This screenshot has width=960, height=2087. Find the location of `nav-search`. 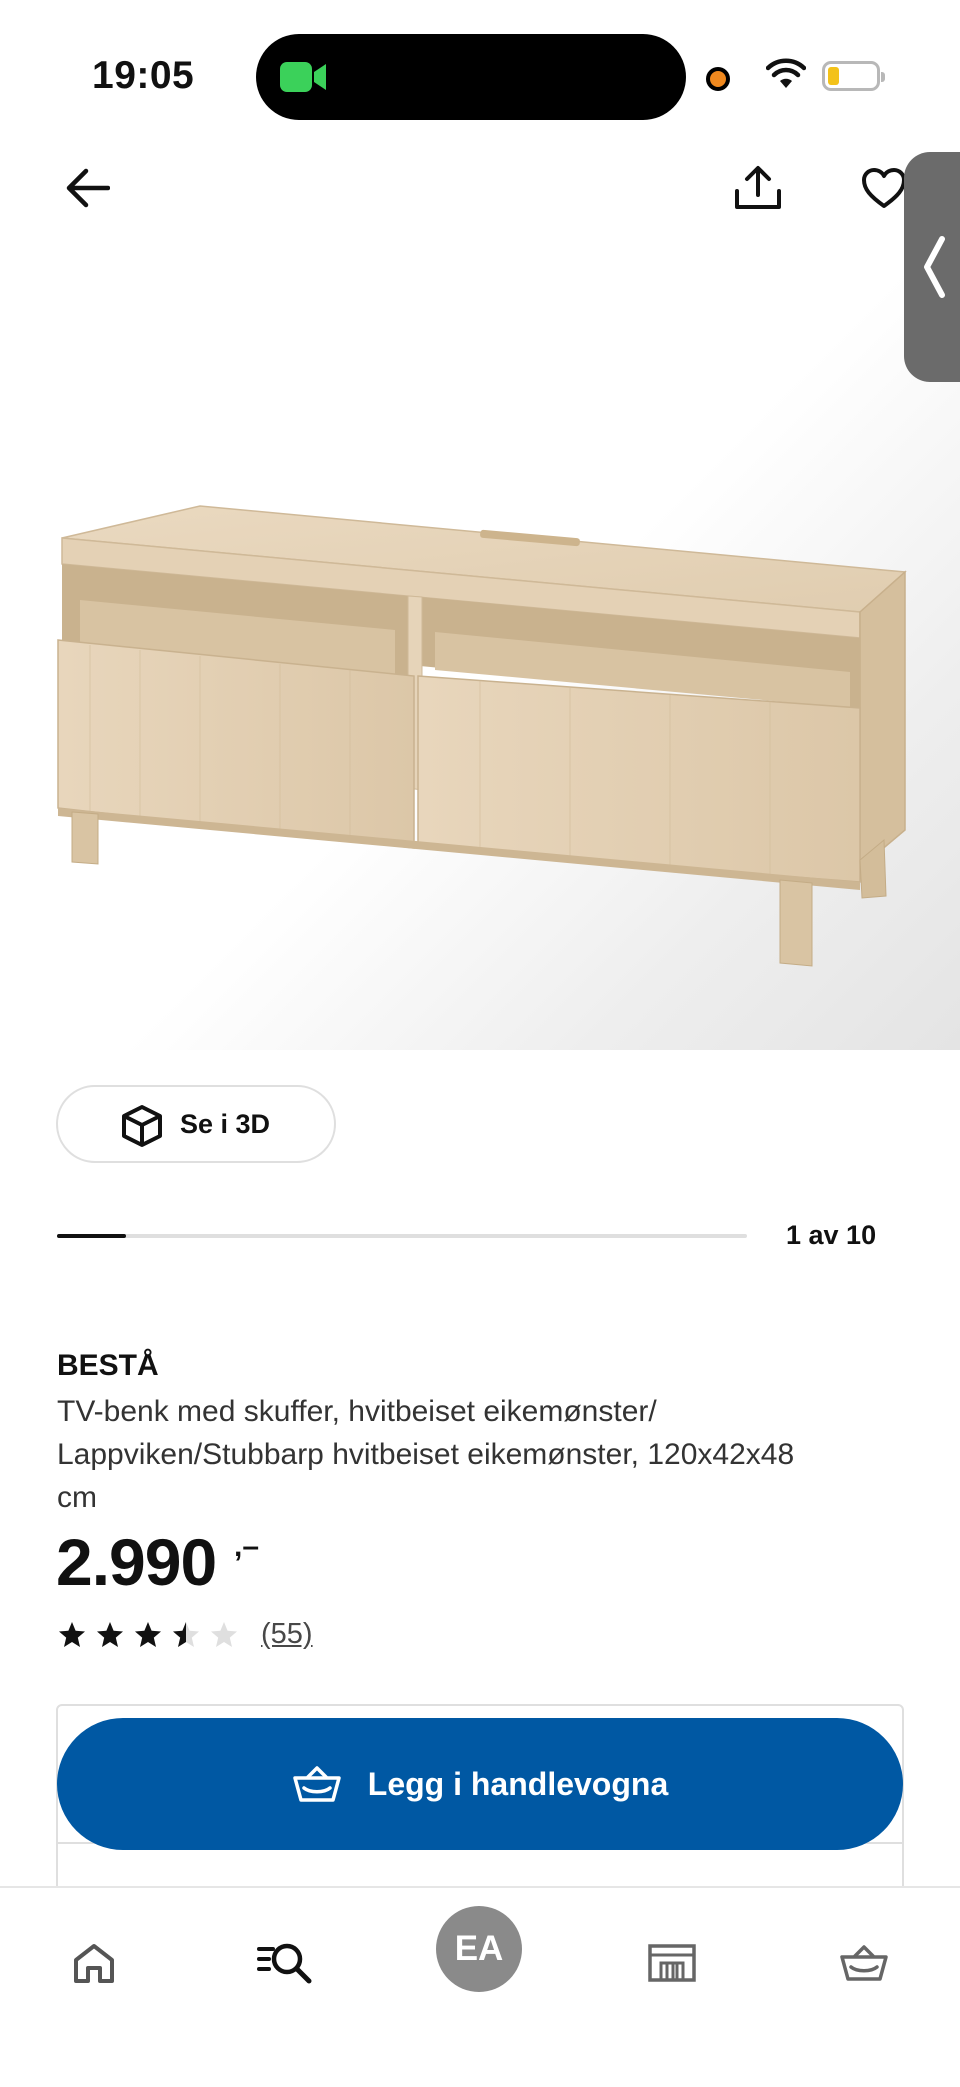

nav-search is located at coordinates (285, 1963).